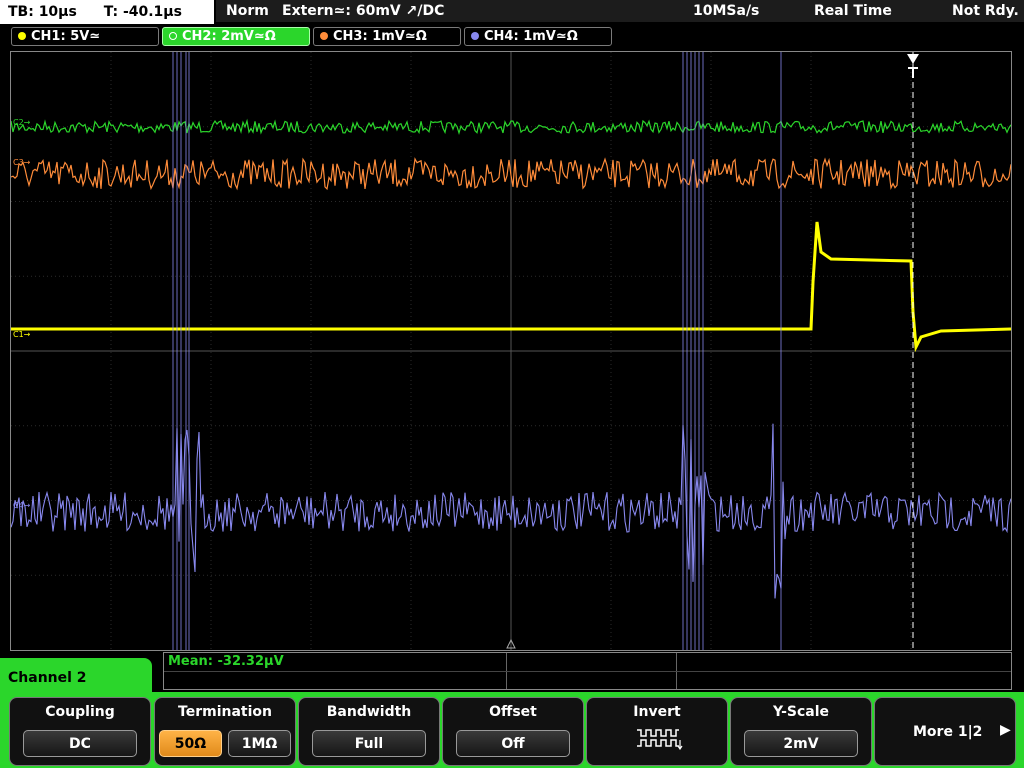 This screenshot has height=768, width=1024. Describe the element at coordinates (21, 334) in the screenshot. I see `ch1-marker: C1→` at that location.